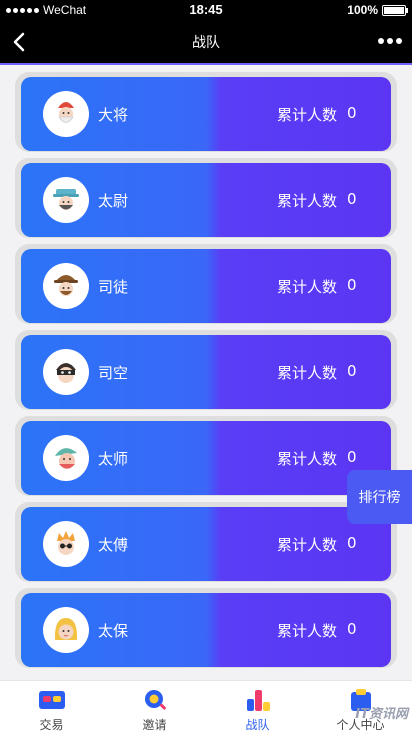 Image resolution: width=412 pixels, height=735 pixels. What do you see at coordinates (381, 714) in the screenshot?
I see `watermark-text: IT资讯网` at bounding box center [381, 714].